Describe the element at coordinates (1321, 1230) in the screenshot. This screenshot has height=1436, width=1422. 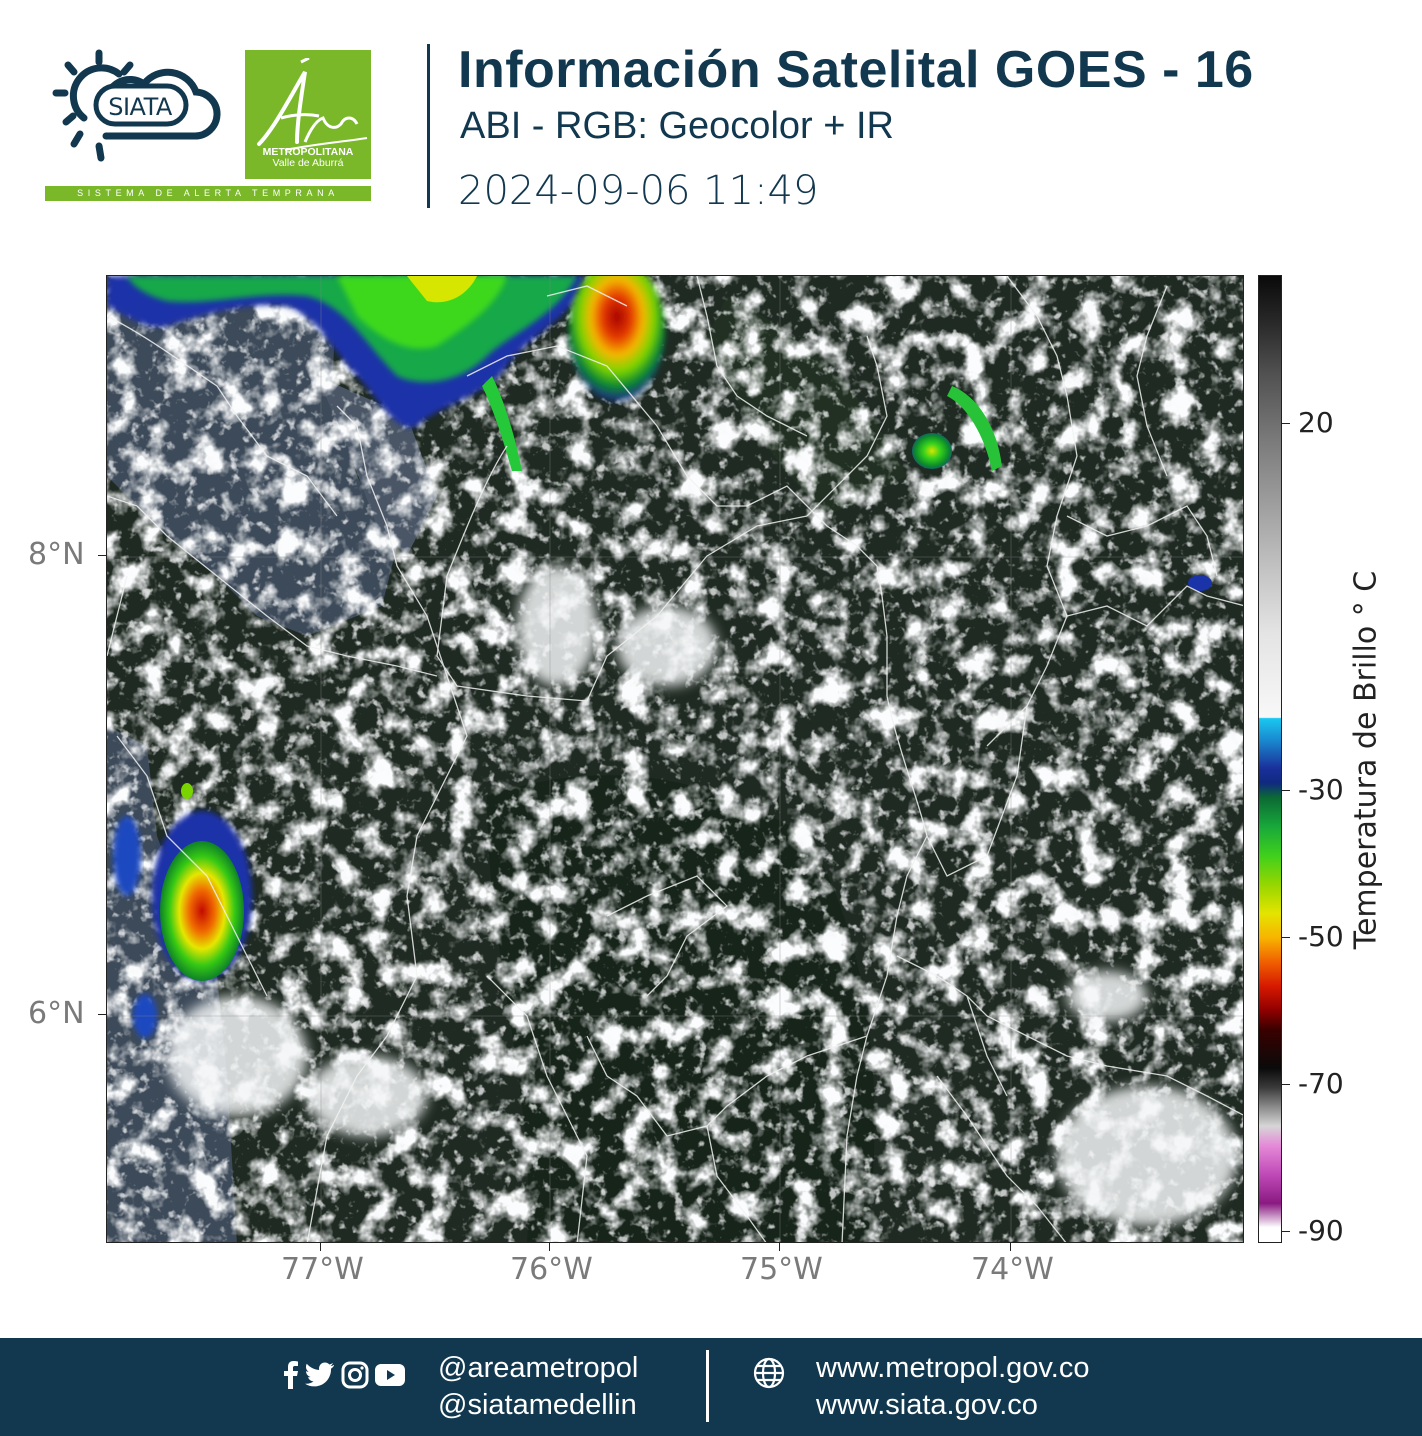
I see `cb-label-minus90: -90` at that location.